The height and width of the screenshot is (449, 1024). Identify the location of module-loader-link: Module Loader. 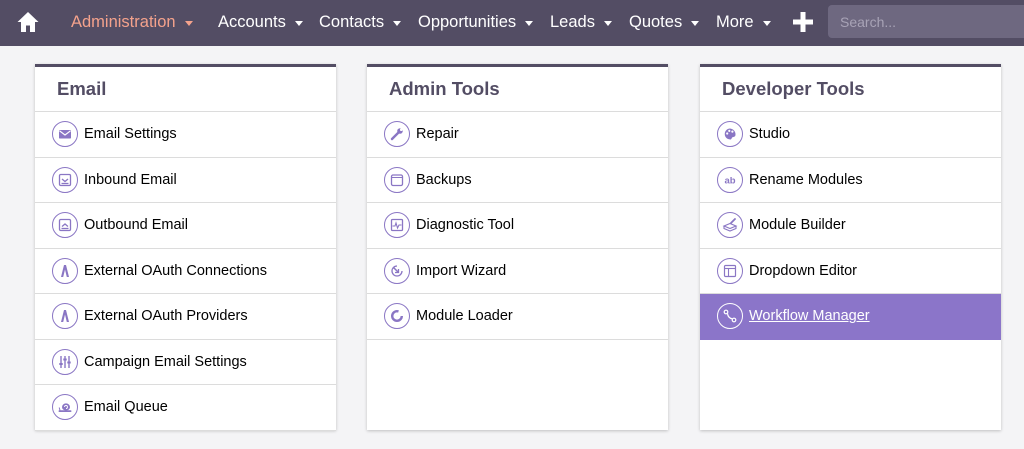
(517, 317).